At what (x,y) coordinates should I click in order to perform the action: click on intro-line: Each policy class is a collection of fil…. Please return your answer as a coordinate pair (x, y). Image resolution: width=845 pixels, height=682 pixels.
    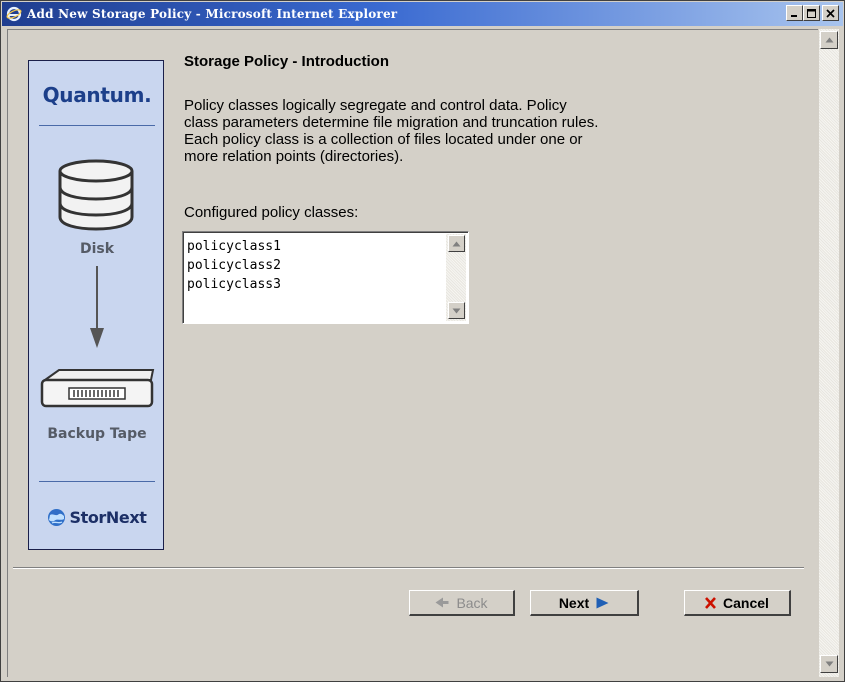
    Looking at the image, I should click on (383, 139).